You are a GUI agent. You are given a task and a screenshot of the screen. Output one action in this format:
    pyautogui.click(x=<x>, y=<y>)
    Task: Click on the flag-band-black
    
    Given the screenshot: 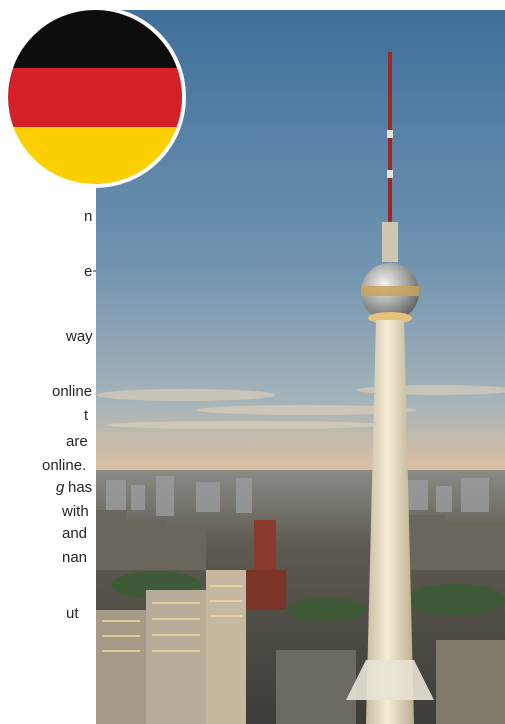 What is the action you would take?
    pyautogui.click(x=95, y=39)
    